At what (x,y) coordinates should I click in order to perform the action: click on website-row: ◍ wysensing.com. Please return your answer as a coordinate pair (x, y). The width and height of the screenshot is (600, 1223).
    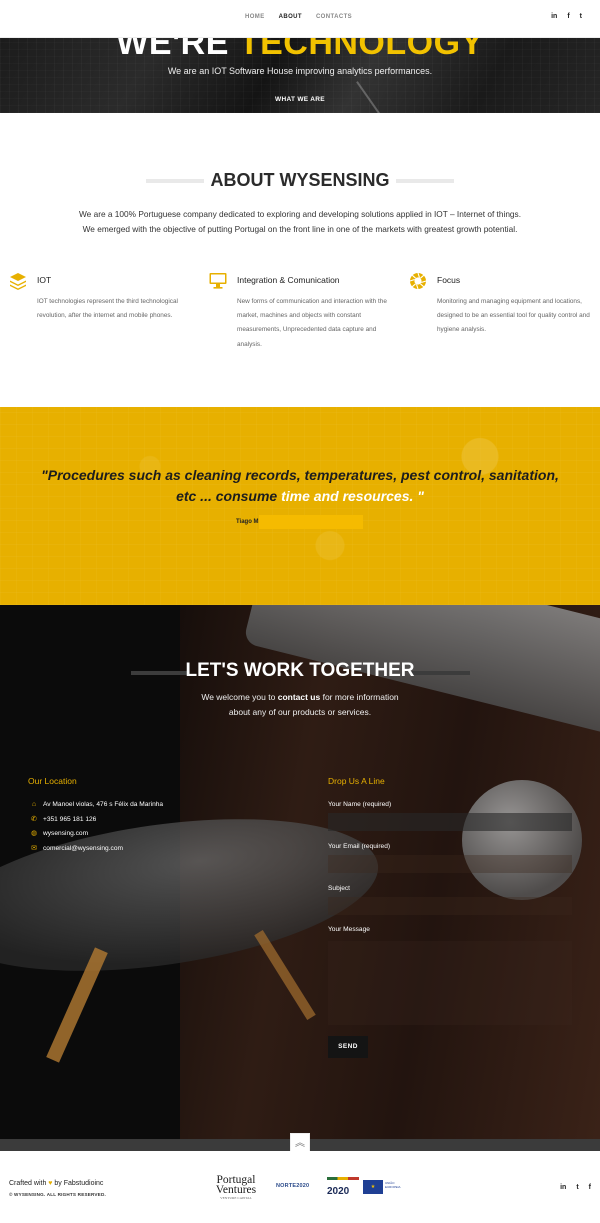
    Looking at the image, I should click on (59, 833).